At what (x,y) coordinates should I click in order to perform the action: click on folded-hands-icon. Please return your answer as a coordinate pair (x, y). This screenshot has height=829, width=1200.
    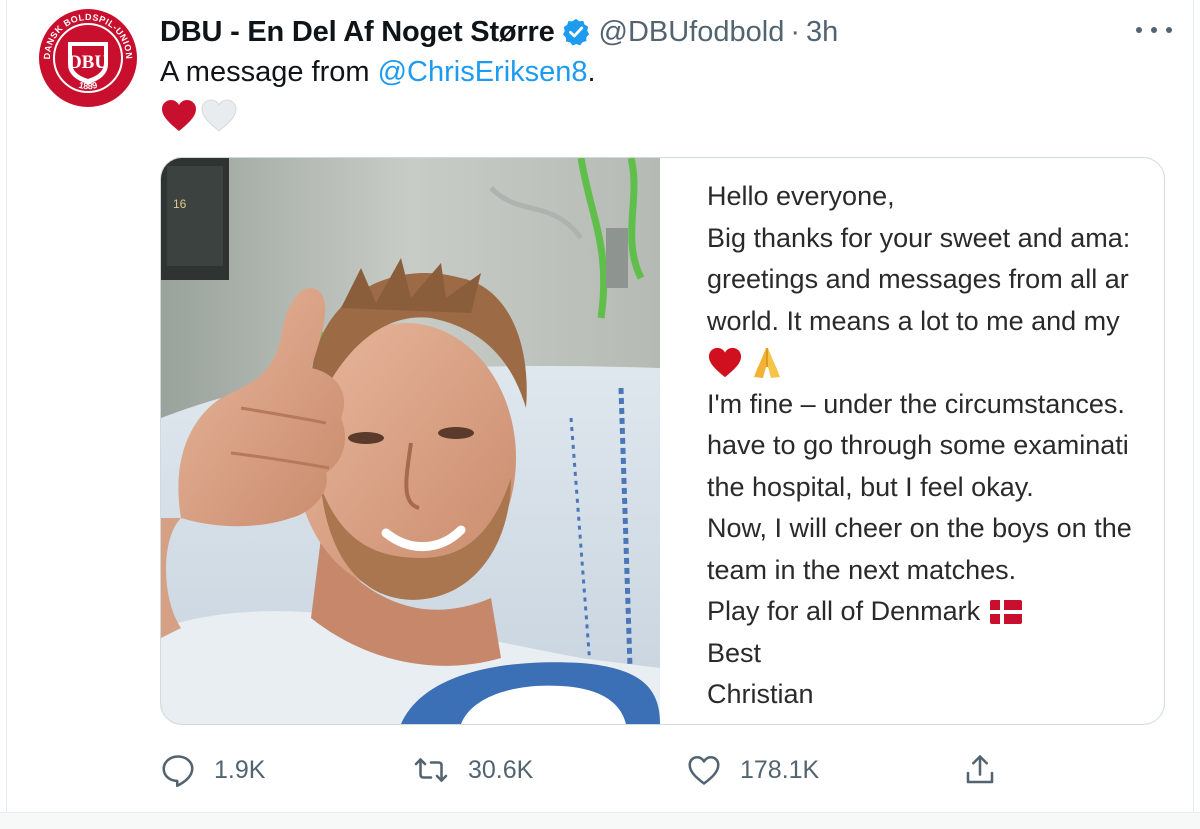
    Looking at the image, I should click on (767, 362).